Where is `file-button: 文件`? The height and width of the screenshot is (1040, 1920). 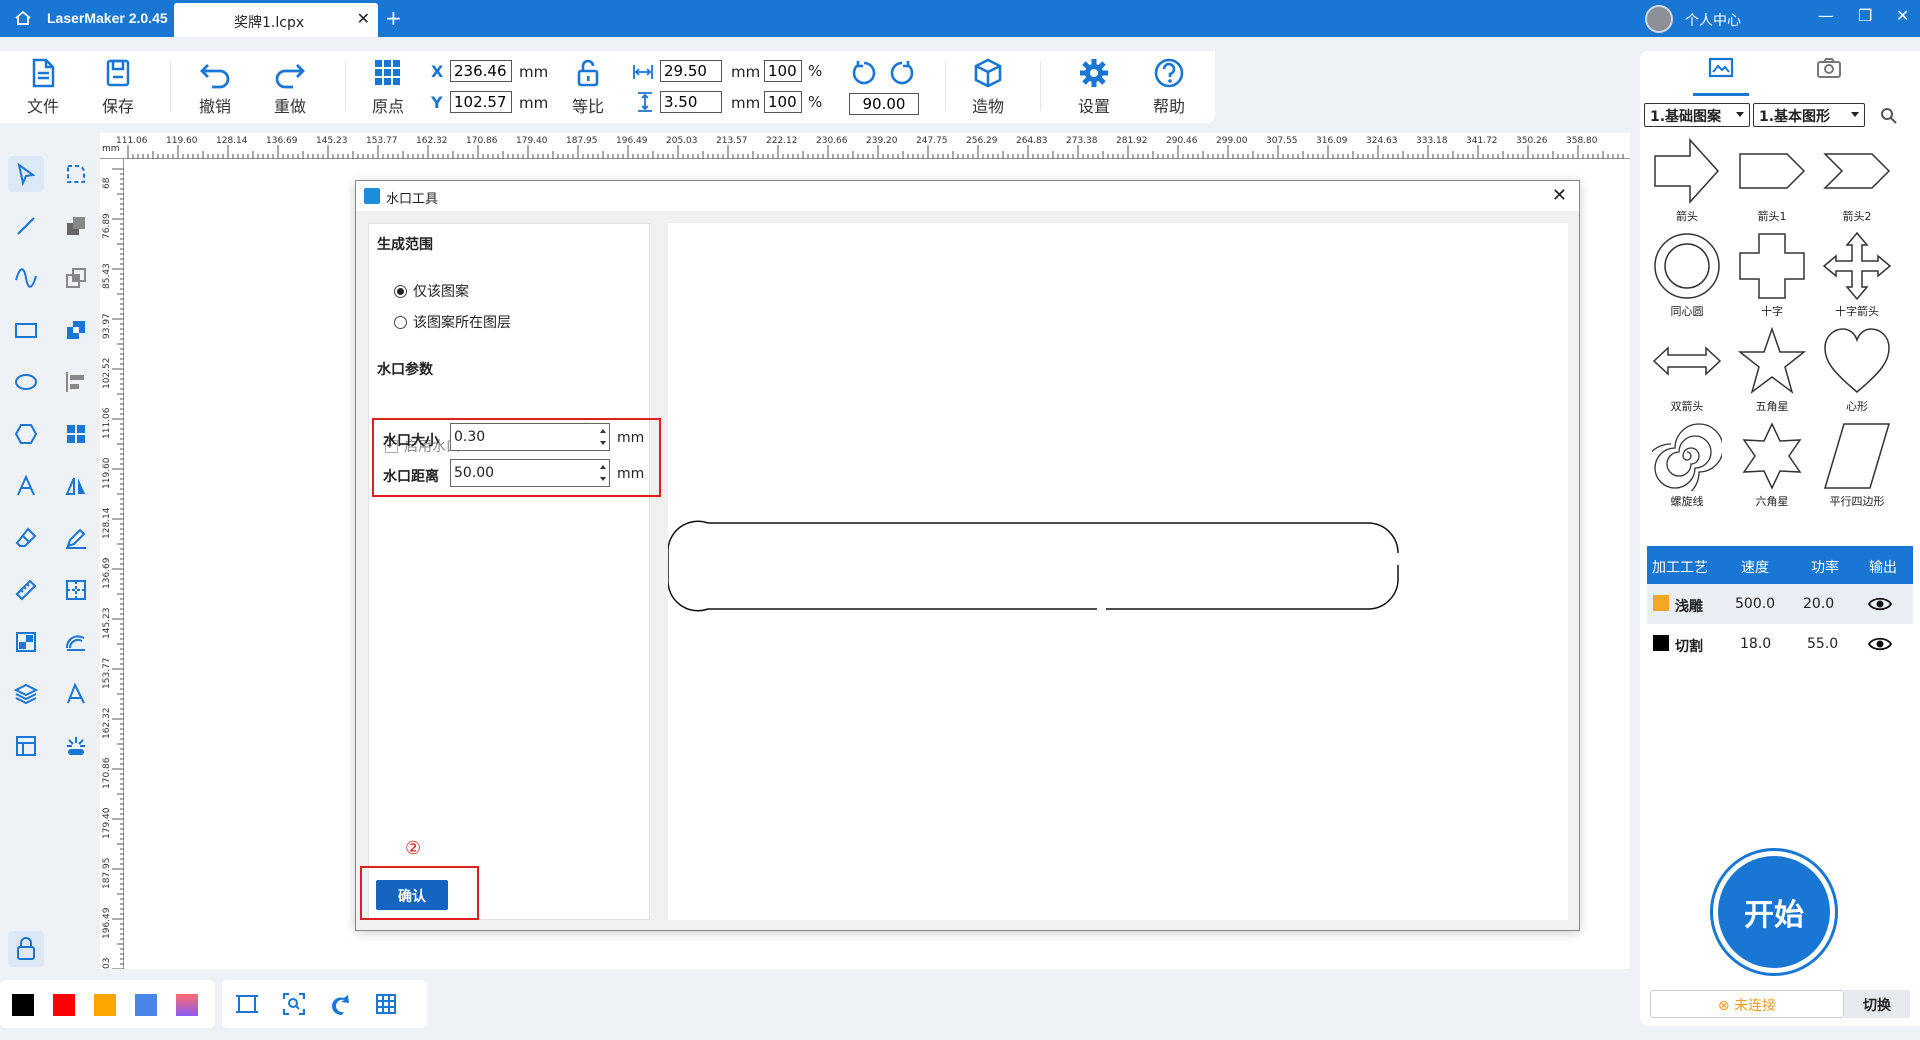
file-button: 文件 is located at coordinates (43, 87).